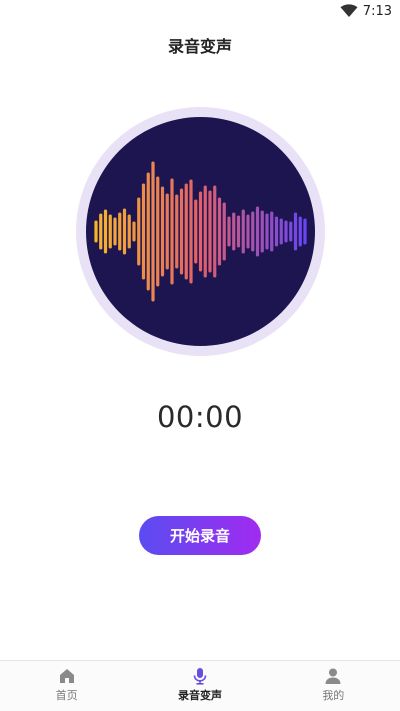 The height and width of the screenshot is (711, 400). I want to click on tab-home-label: 首页, so click(66, 695).